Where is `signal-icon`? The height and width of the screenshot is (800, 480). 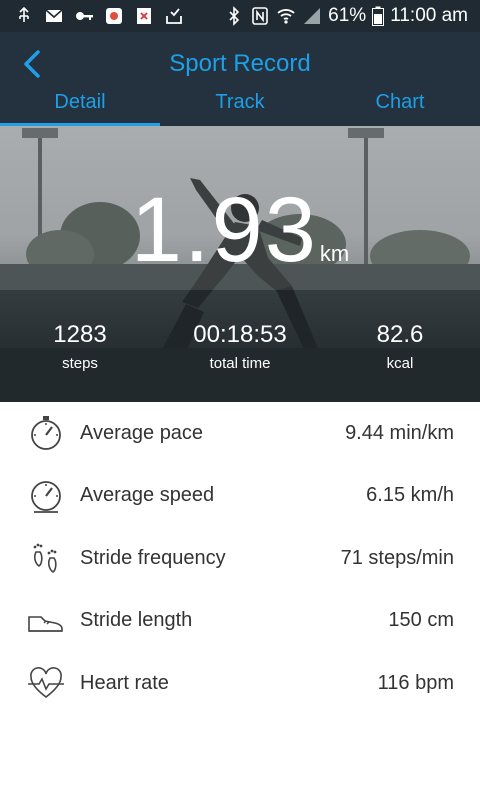 signal-icon is located at coordinates (312, 16).